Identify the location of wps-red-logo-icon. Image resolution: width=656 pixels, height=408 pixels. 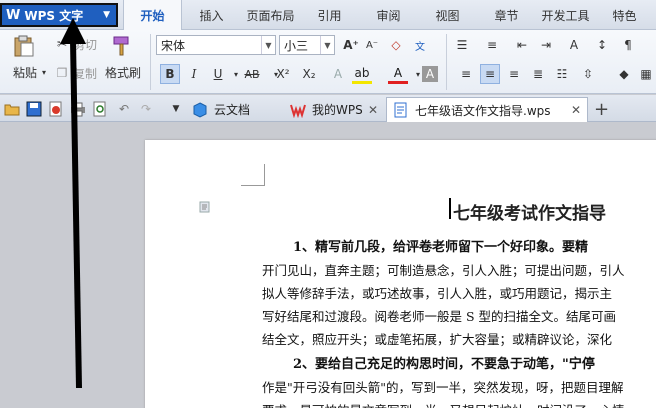
(298, 111).